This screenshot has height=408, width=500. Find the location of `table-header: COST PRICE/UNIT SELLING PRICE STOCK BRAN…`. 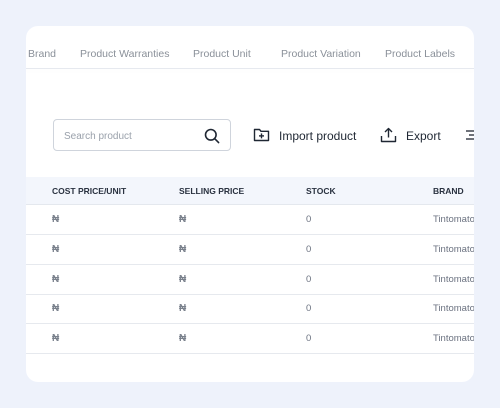

table-header: COST PRICE/UNIT SELLING PRICE STOCK BRAN… is located at coordinates (250, 191).